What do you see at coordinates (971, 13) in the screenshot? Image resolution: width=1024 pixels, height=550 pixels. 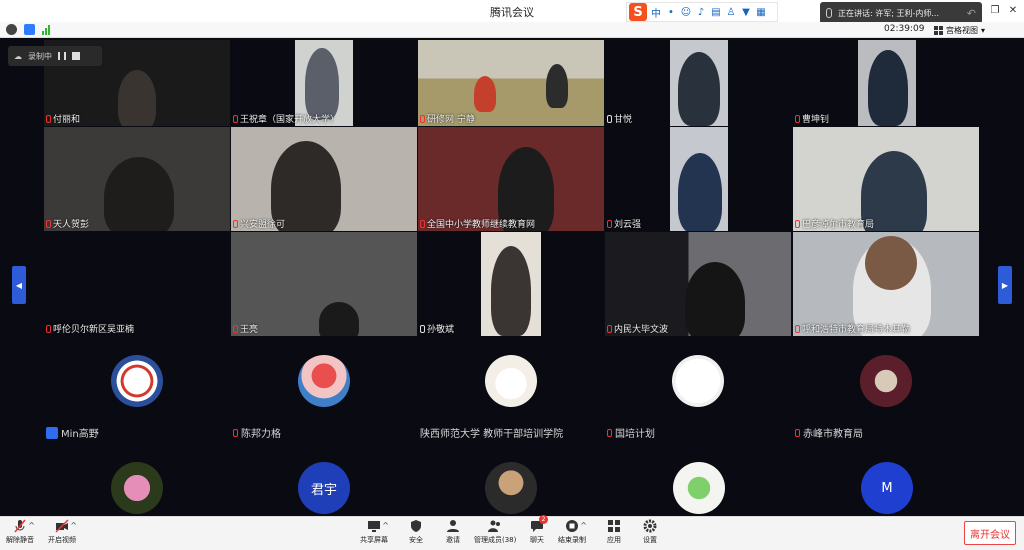 I see `collapse-icon: ↶` at bounding box center [971, 13].